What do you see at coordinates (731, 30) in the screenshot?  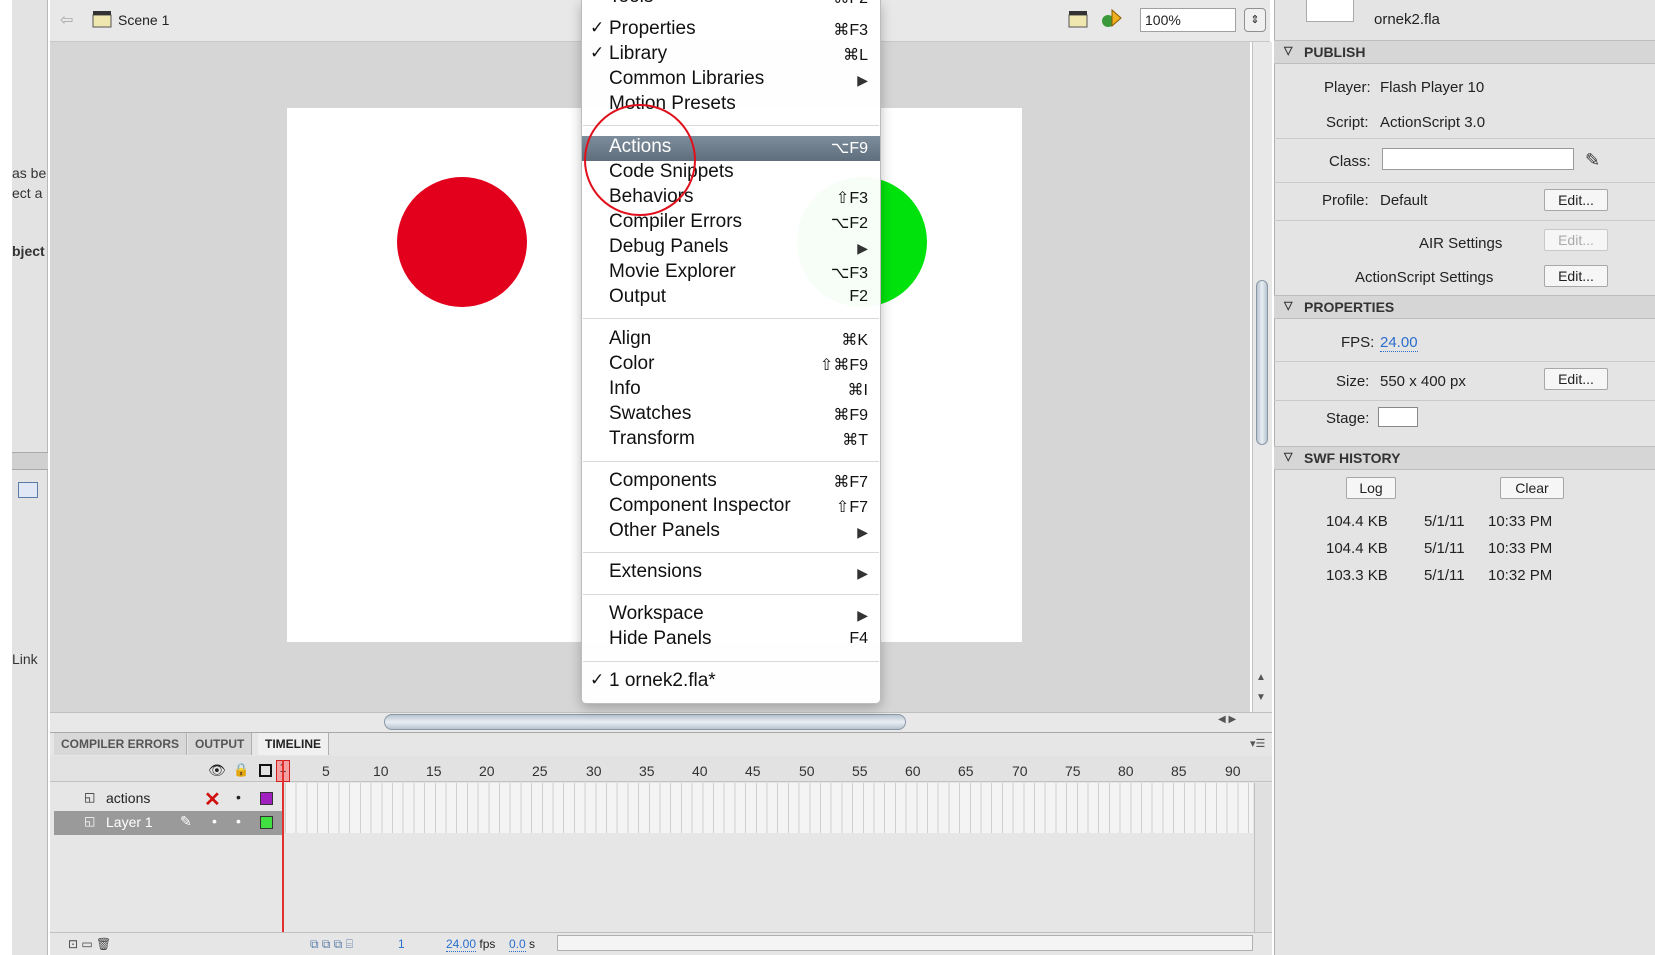 I see `menu-item-properties: ✓ Properties ⌘F3` at bounding box center [731, 30].